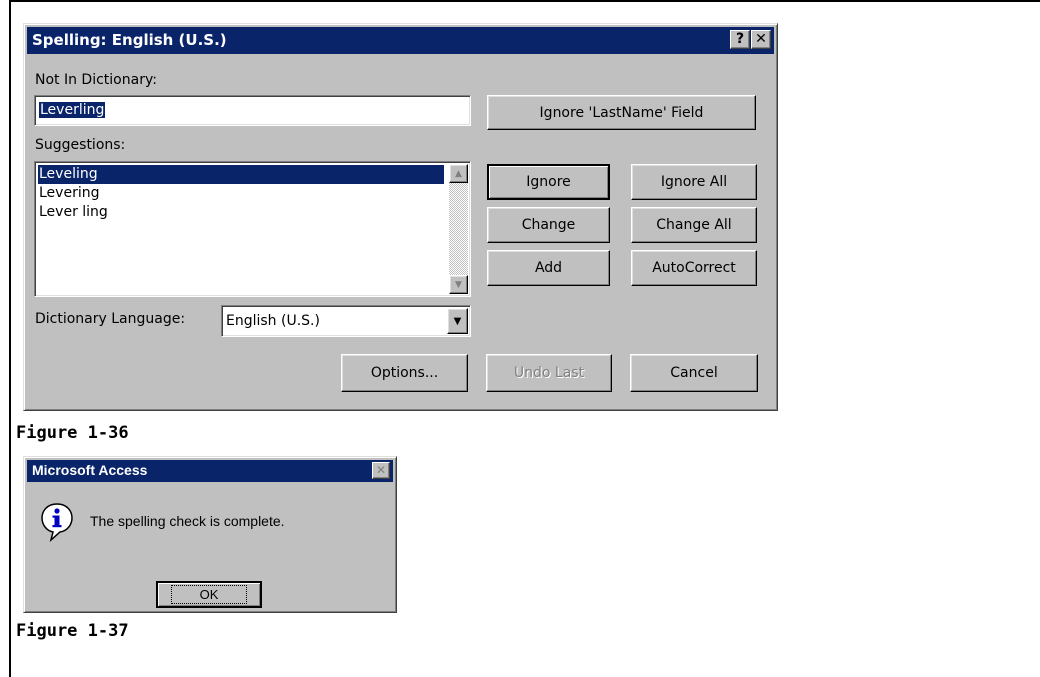  Describe the element at coordinates (273, 321) in the screenshot. I see `dictionary-language-value: English (U.S.)` at that location.